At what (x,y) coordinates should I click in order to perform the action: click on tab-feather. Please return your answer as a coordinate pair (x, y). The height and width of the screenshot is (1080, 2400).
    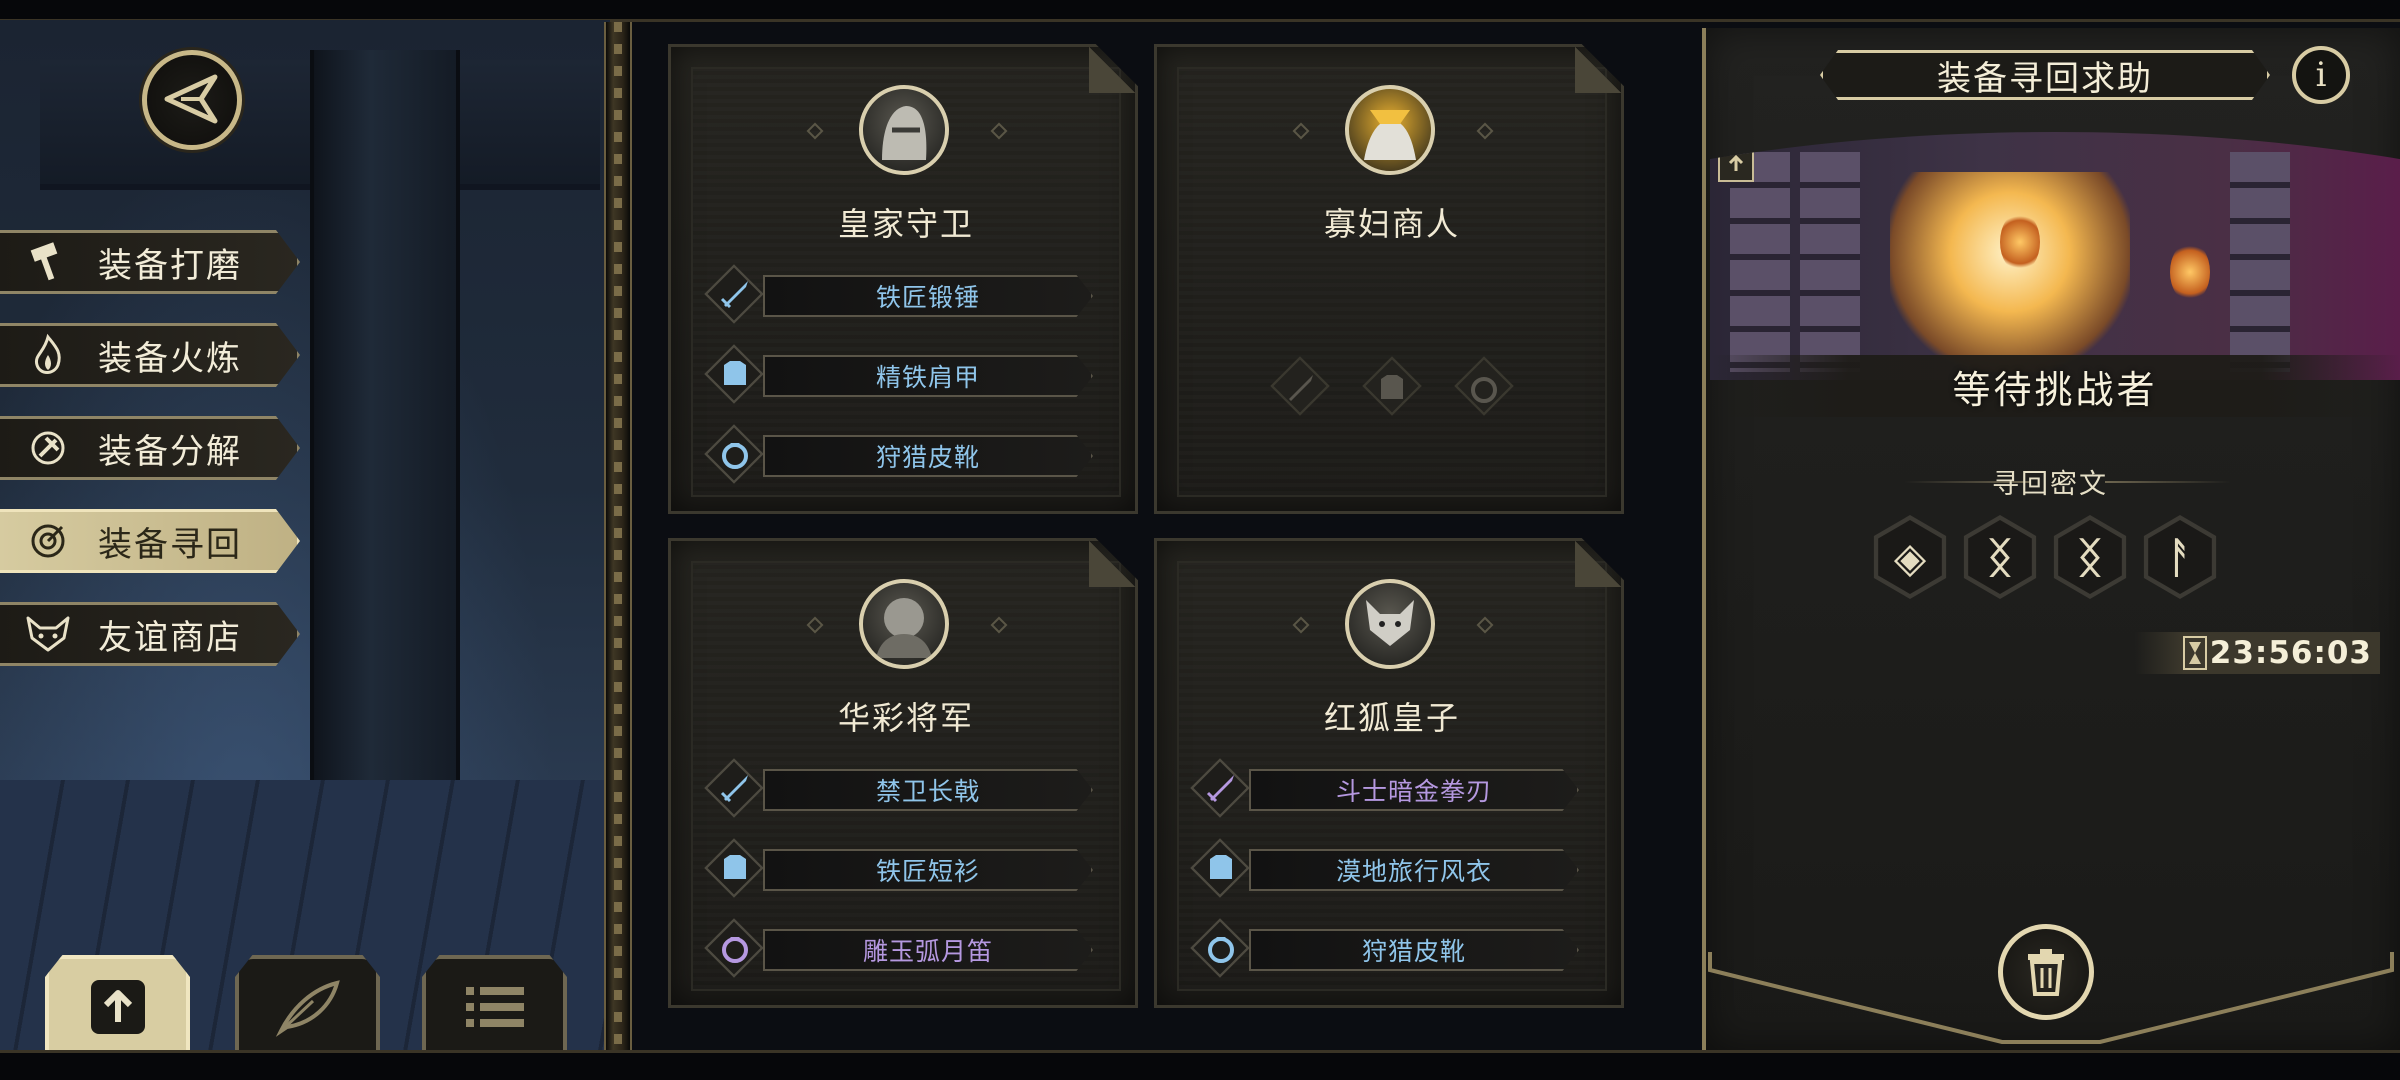
    Looking at the image, I should click on (307, 1005).